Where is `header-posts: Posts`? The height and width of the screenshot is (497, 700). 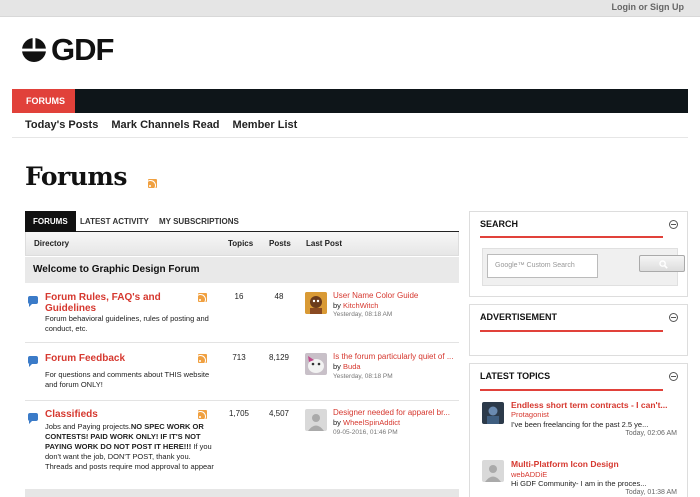
header-posts: Posts is located at coordinates (280, 243).